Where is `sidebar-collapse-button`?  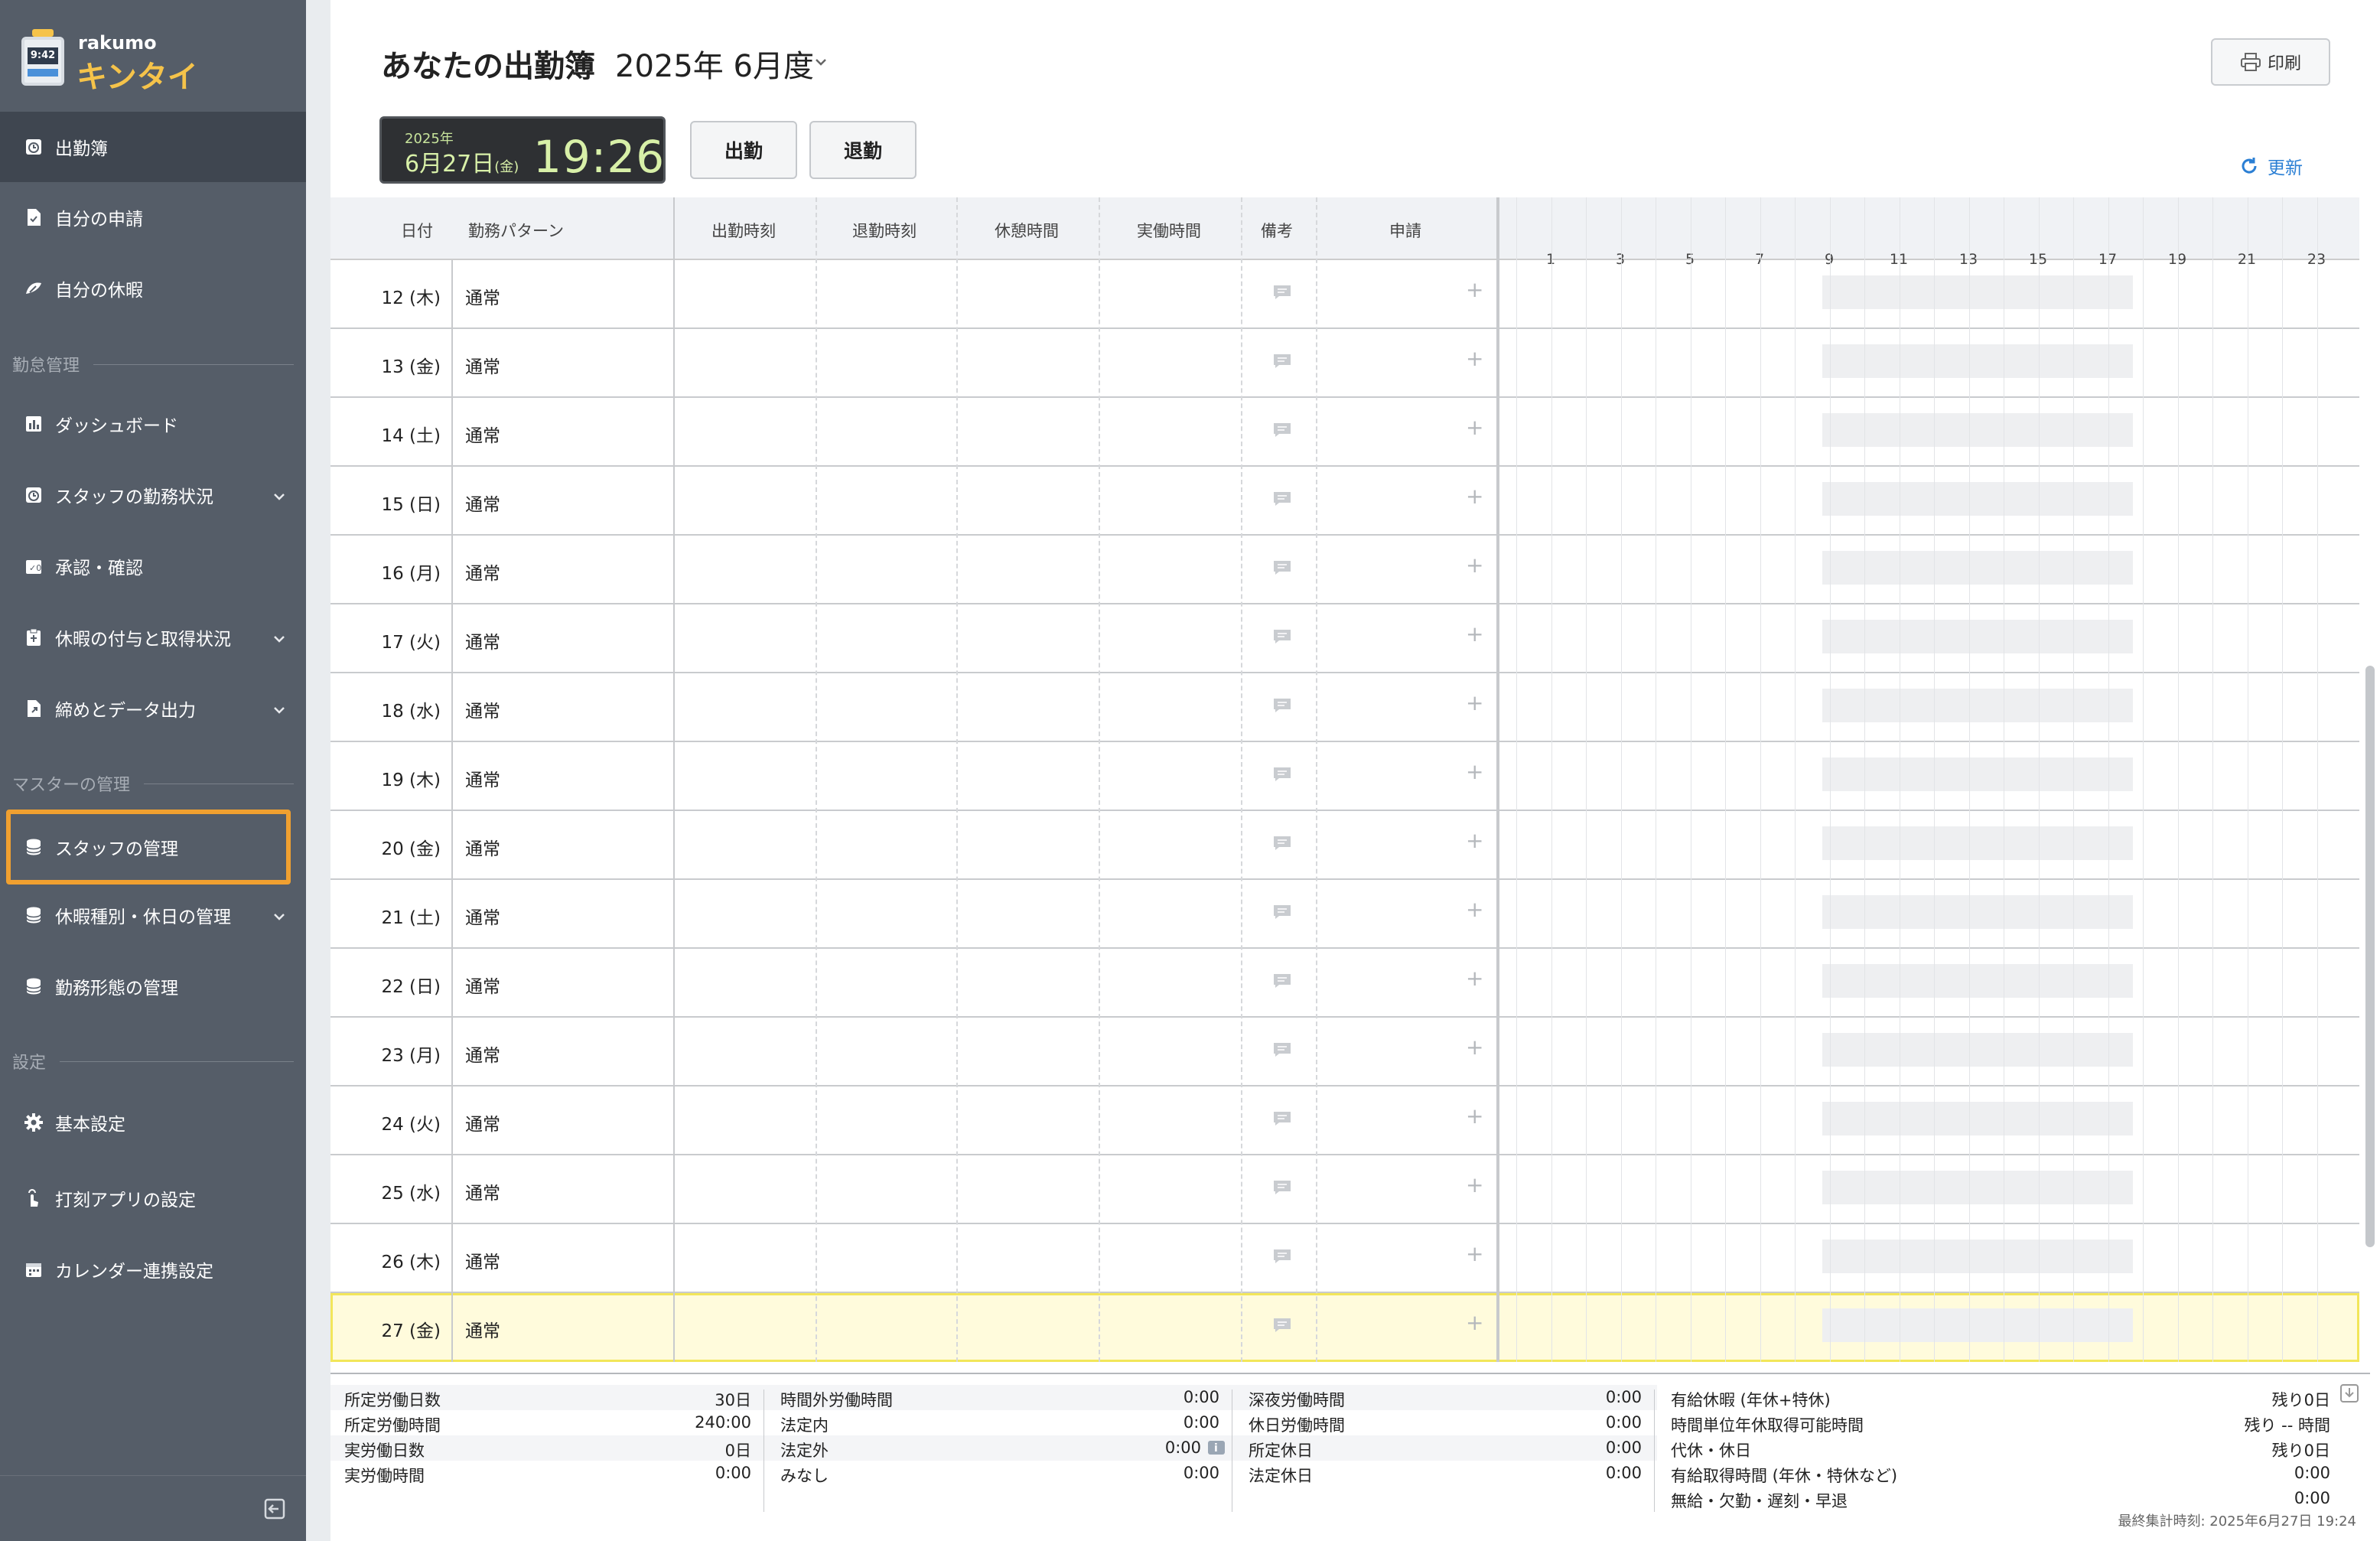 sidebar-collapse-button is located at coordinates (153, 1508).